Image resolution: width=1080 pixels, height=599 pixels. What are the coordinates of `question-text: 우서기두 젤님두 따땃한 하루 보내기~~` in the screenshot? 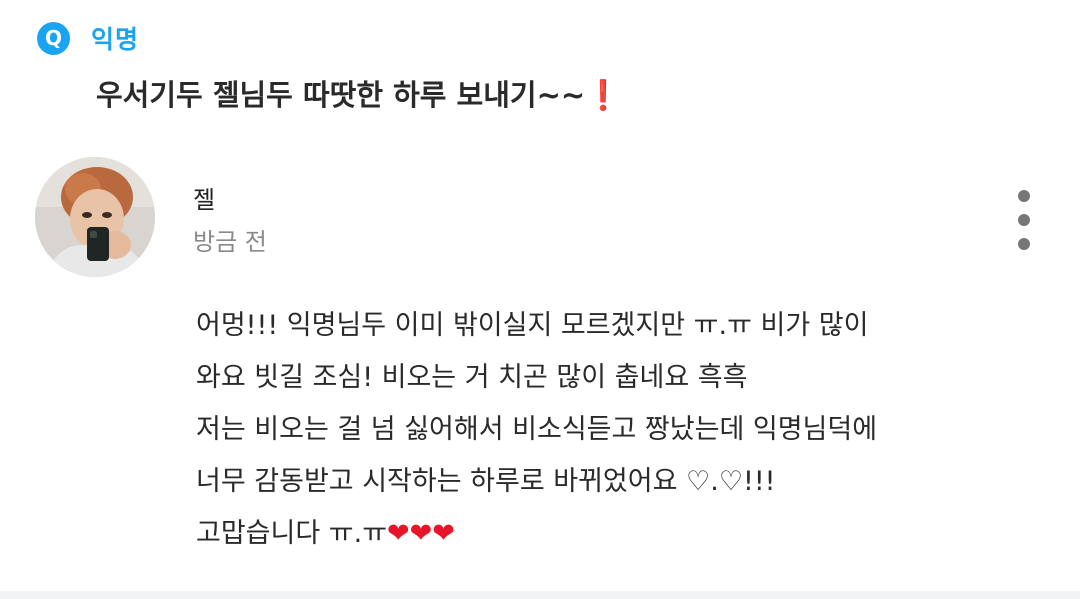 It's located at (341, 95).